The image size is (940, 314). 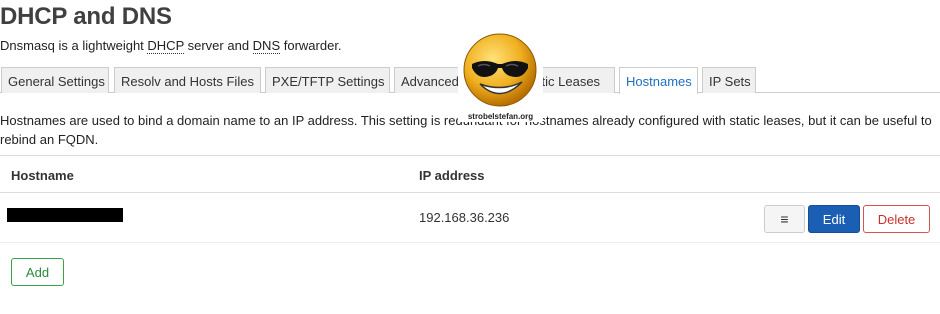 What do you see at coordinates (784, 219) in the screenshot?
I see `row-menu-button: ≡` at bounding box center [784, 219].